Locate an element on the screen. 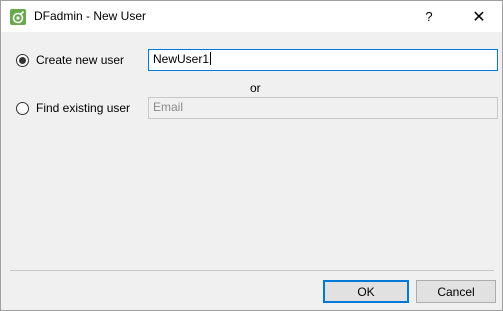 Image resolution: width=503 pixels, height=311 pixels. close-icon: ✕ is located at coordinates (479, 16).